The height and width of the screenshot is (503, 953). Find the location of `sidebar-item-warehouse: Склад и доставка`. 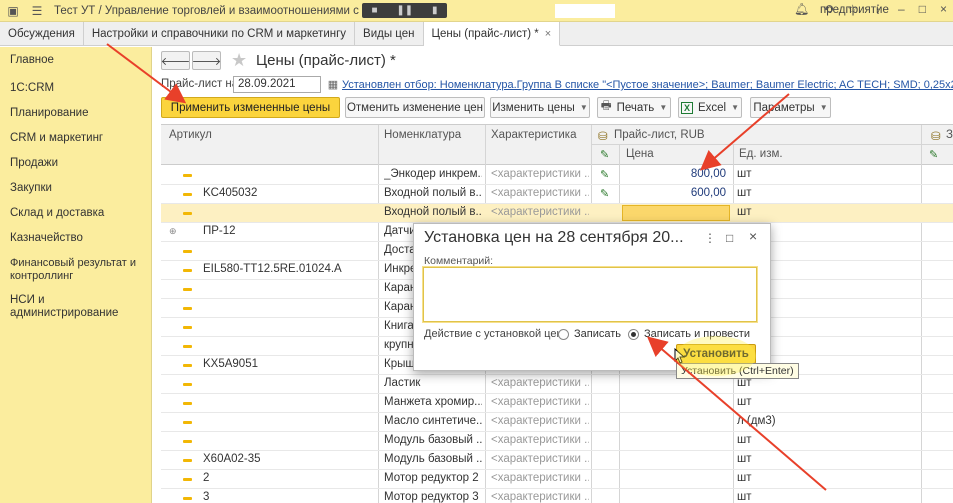

sidebar-item-warehouse: Склад и доставка is located at coordinates (75, 213).